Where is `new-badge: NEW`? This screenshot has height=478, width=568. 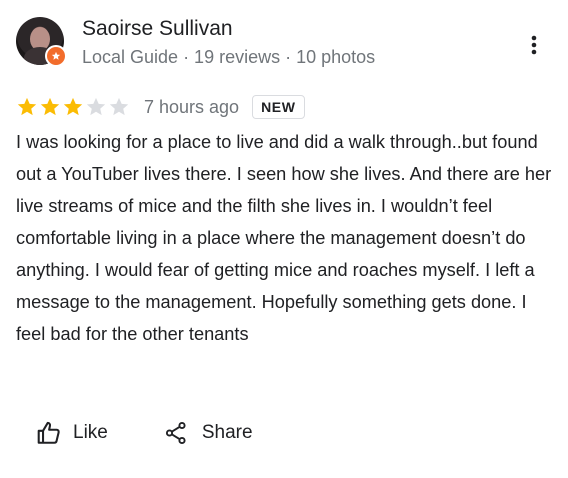 new-badge: NEW is located at coordinates (278, 107).